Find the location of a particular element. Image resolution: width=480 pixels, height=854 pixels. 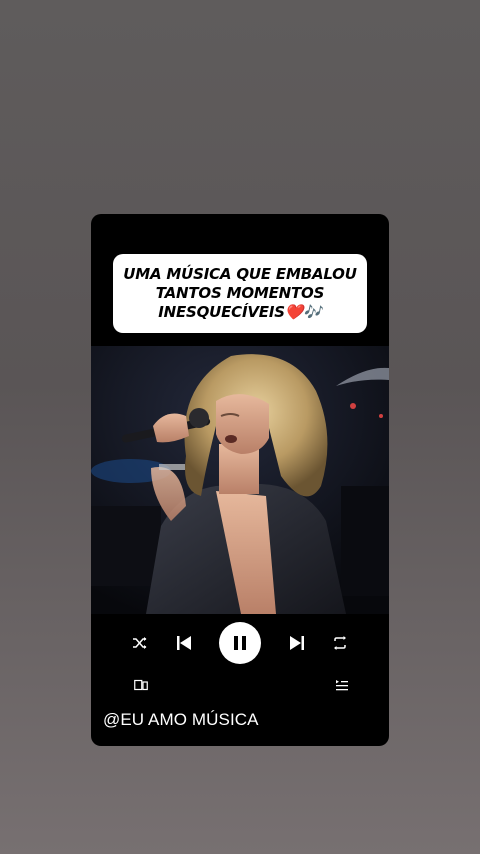

queue-icon is located at coordinates (342, 685).